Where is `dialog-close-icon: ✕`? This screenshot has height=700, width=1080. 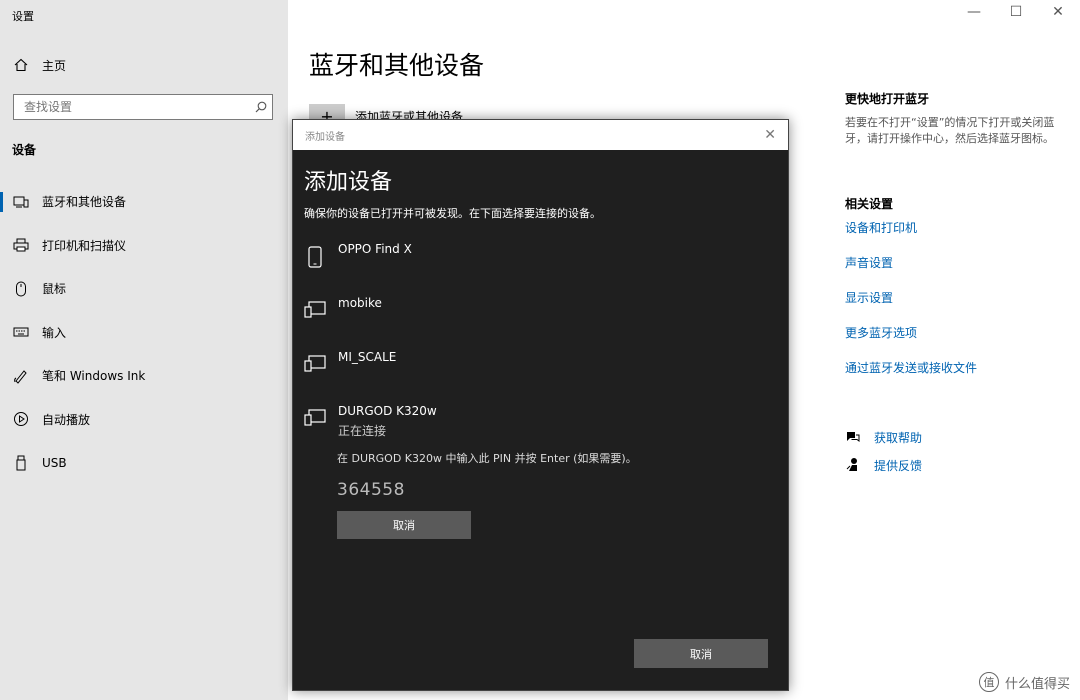 dialog-close-icon: ✕ is located at coordinates (770, 135).